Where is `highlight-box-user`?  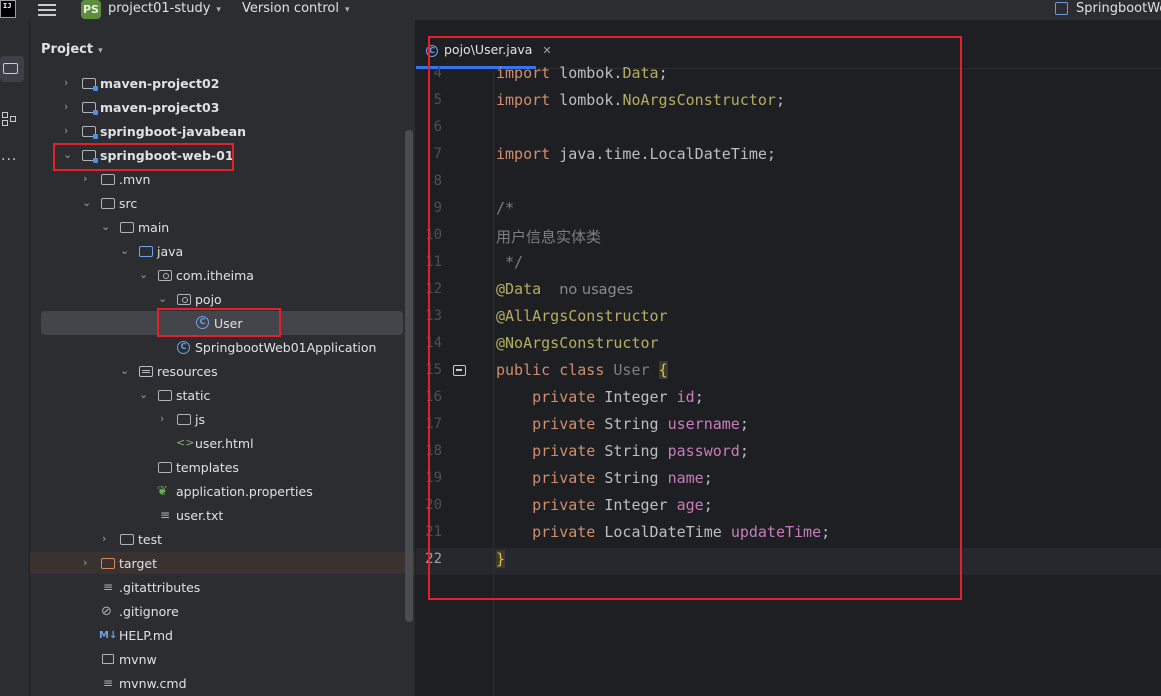
highlight-box-user is located at coordinates (219, 322).